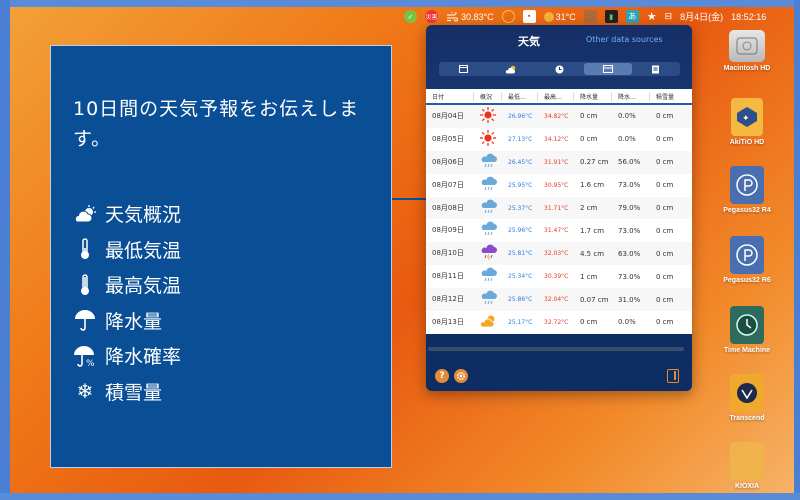 The height and width of the screenshot is (500, 800). I want to click on cell-date: 08月05日, so click(448, 138).